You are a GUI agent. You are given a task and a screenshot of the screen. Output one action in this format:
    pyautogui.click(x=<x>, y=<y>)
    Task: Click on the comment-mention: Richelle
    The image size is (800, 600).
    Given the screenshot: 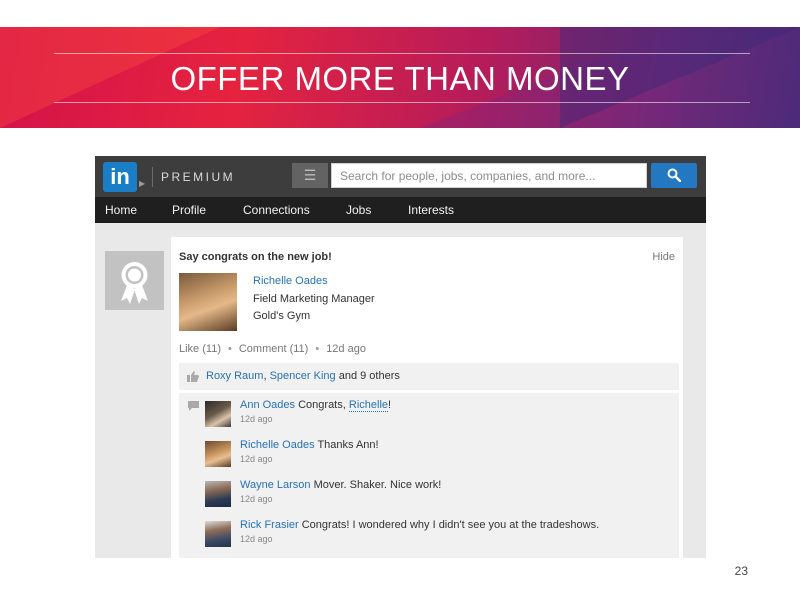 What is the action you would take?
    pyautogui.click(x=368, y=405)
    